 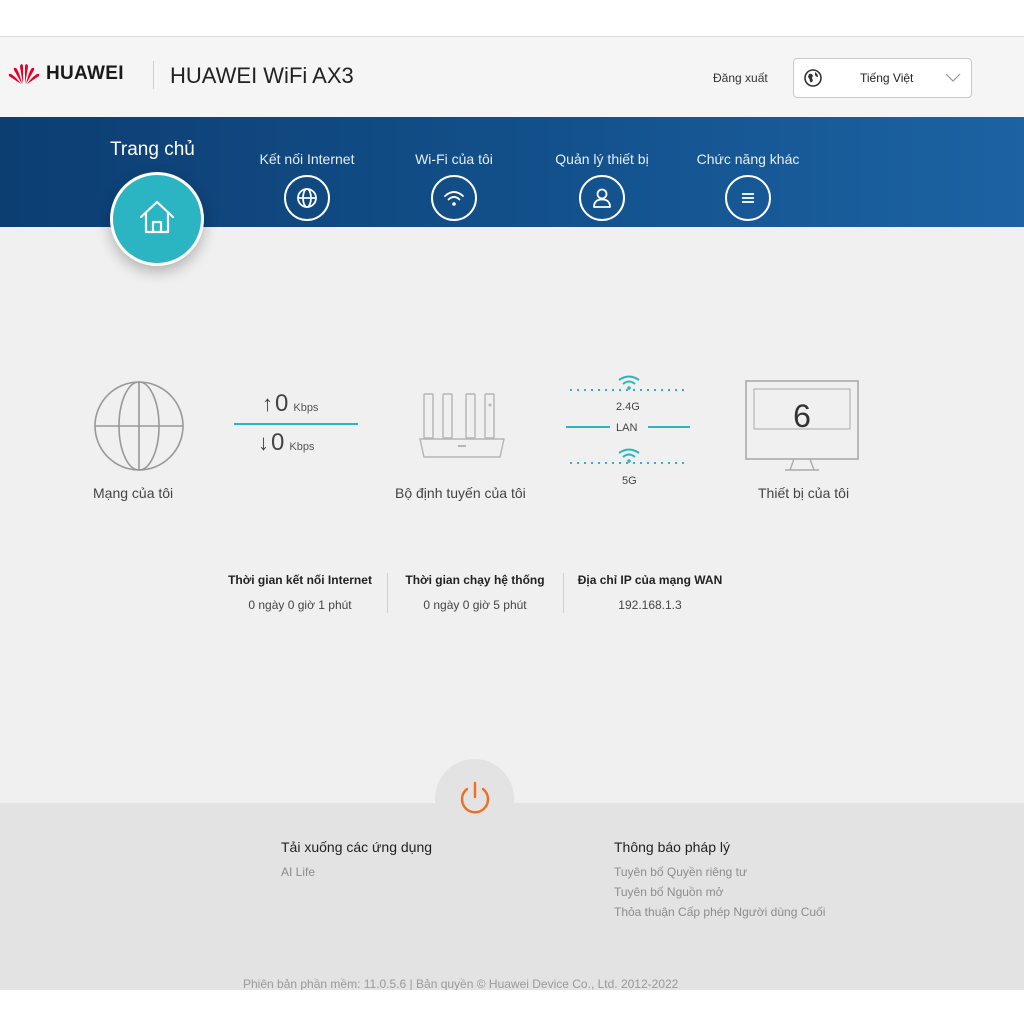 I want to click on logout-link: Đăng xuất, so click(x=740, y=78).